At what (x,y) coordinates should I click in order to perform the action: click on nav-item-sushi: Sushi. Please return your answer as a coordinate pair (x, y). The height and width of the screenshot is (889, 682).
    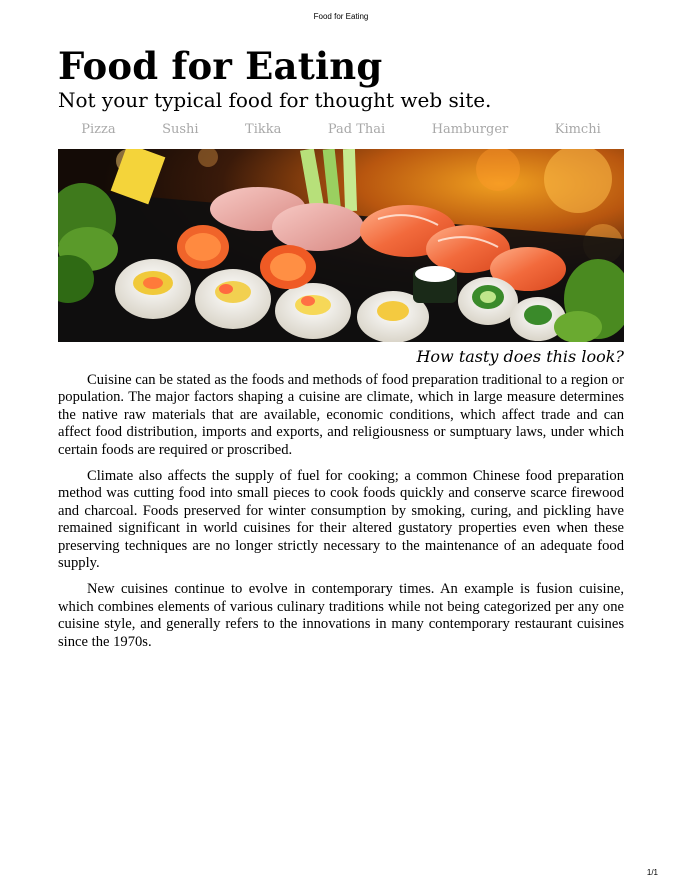
    Looking at the image, I should click on (180, 135).